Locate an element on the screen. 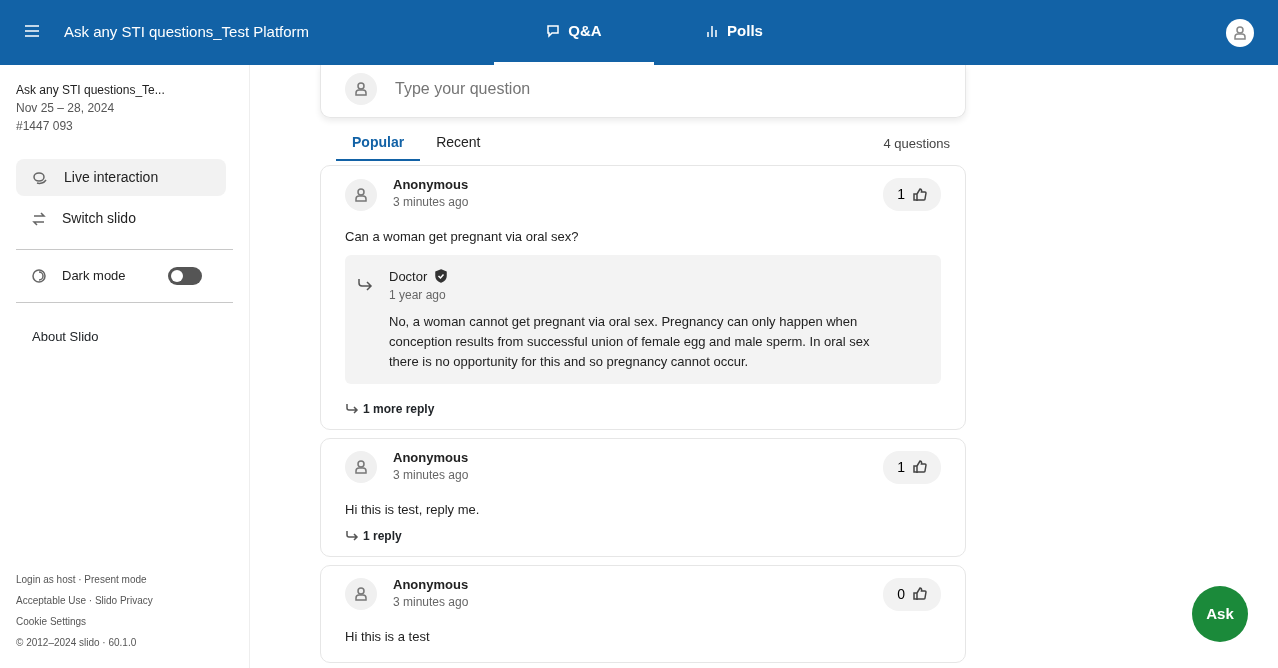  sort-tab: Popular is located at coordinates (378, 143).